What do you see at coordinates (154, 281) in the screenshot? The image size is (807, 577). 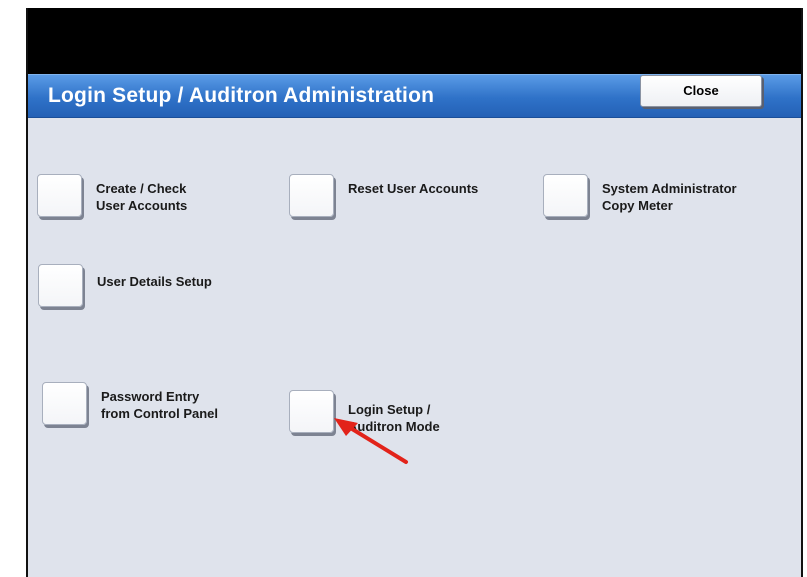 I see `option-label: User Details Setup` at bounding box center [154, 281].